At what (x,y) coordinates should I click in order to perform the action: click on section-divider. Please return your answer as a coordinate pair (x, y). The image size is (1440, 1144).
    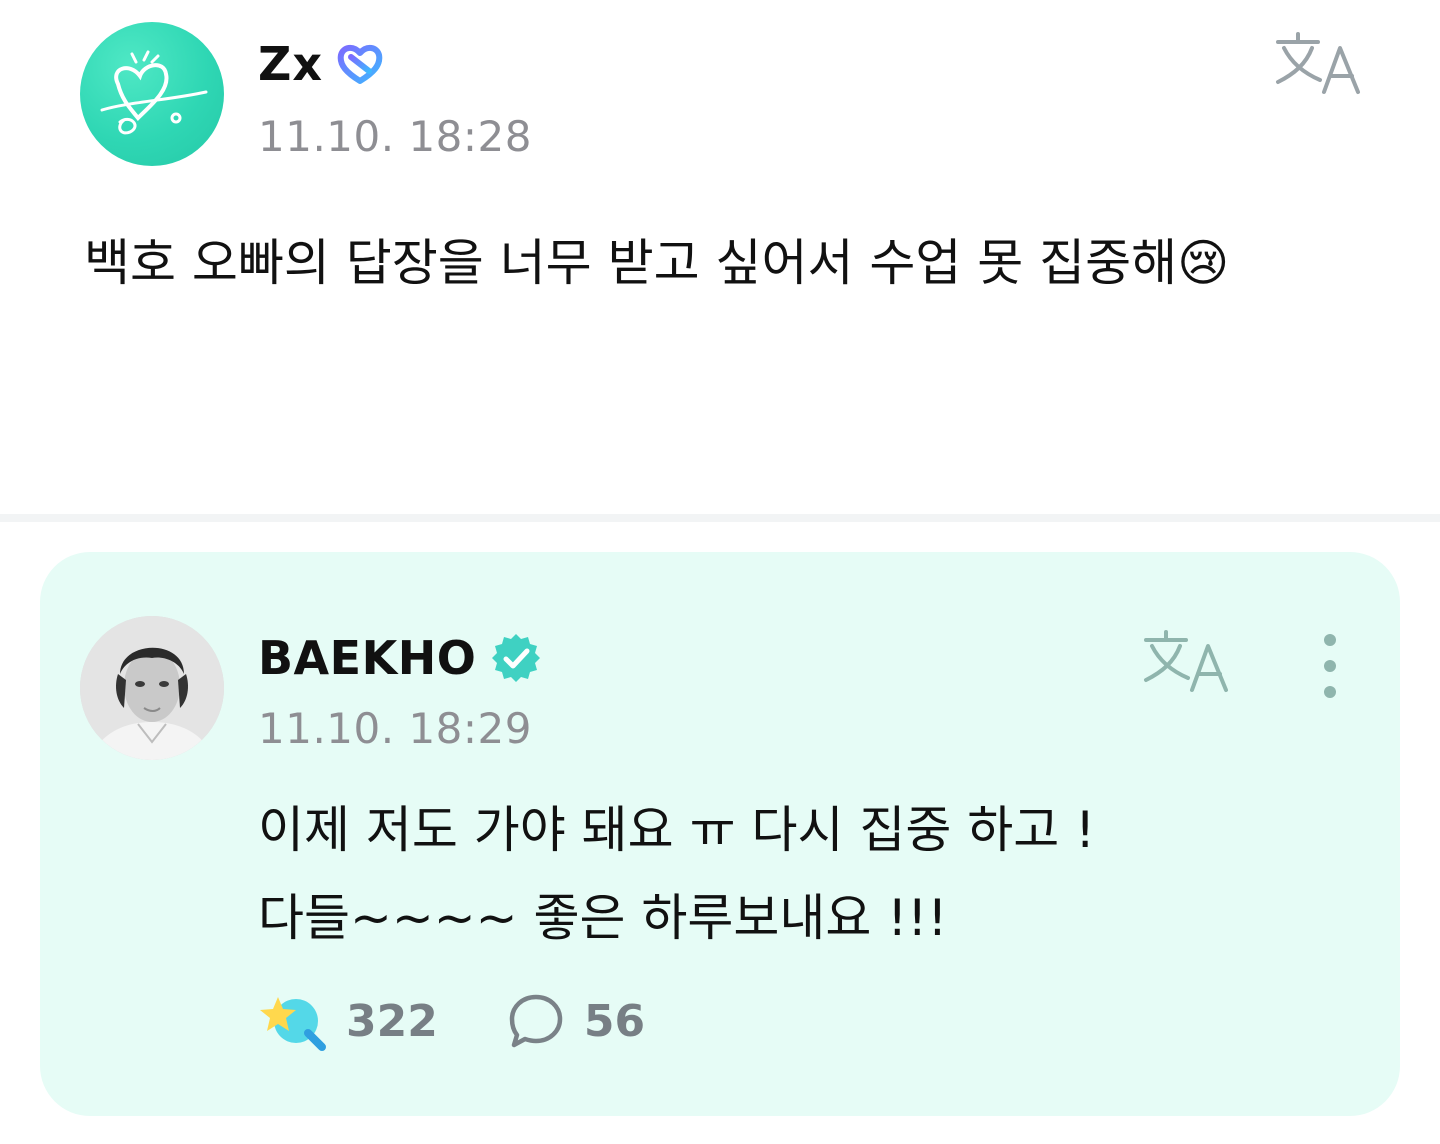
    Looking at the image, I should click on (720, 518).